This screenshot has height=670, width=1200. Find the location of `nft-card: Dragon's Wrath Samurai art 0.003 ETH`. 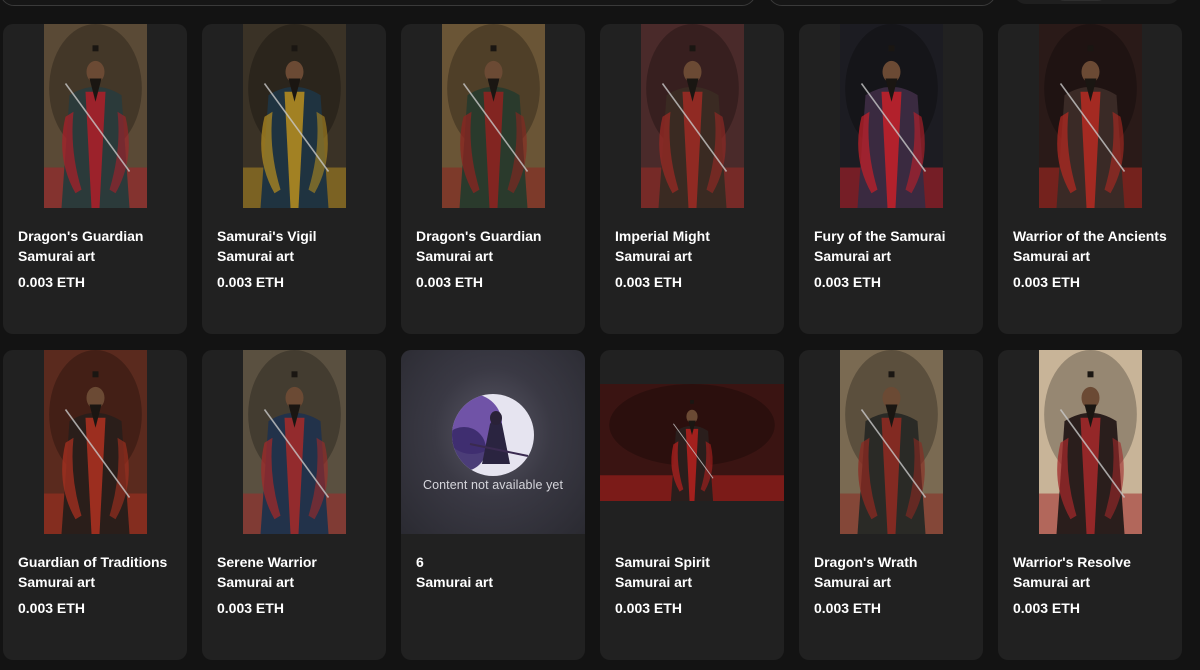

nft-card: Dragon's Wrath Samurai art 0.003 ETH is located at coordinates (891, 505).